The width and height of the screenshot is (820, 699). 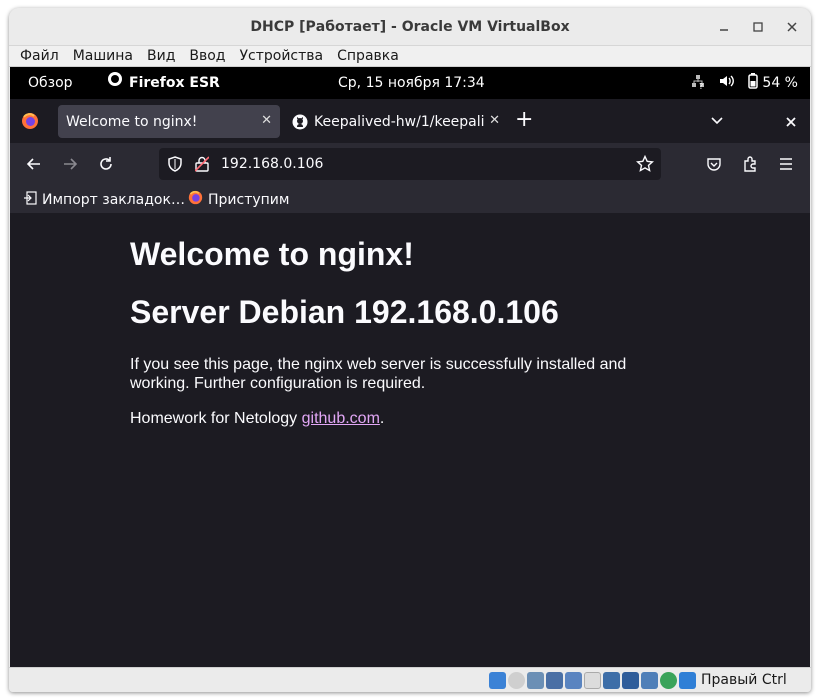 I want to click on display-icon, so click(x=611, y=680).